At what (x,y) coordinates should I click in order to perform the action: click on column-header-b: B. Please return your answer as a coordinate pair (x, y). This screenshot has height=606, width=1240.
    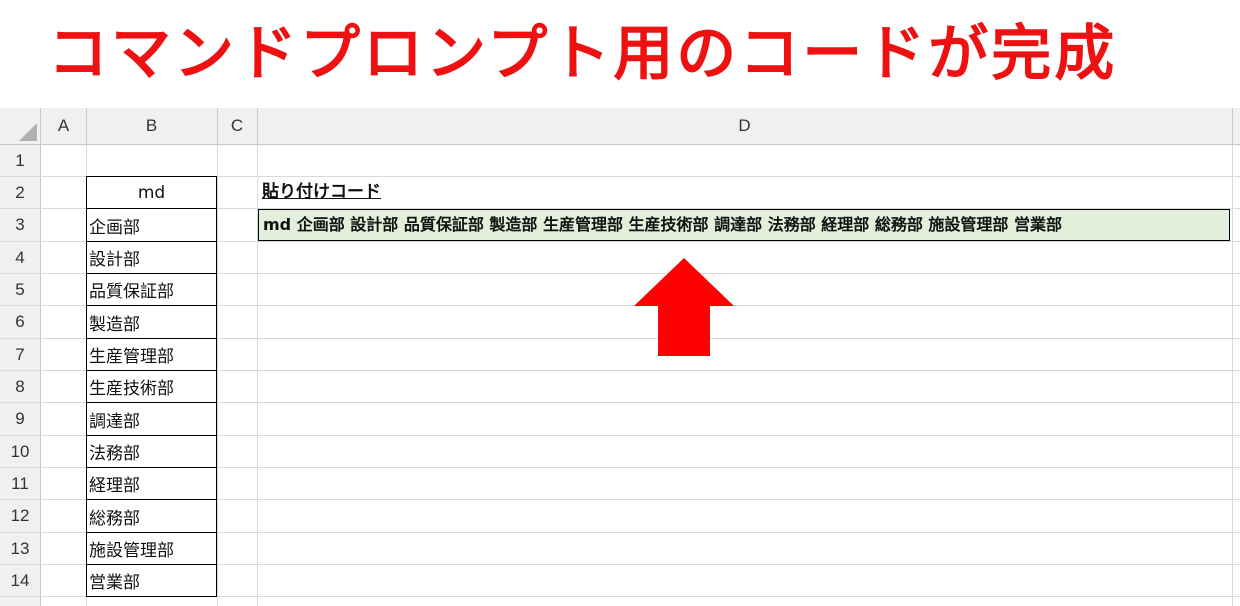
    Looking at the image, I should click on (151, 126).